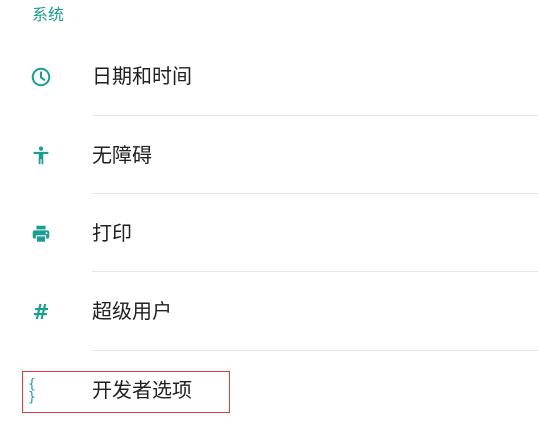 This screenshot has height=424, width=538. I want to click on section-header-system: 系统, so click(48, 14).